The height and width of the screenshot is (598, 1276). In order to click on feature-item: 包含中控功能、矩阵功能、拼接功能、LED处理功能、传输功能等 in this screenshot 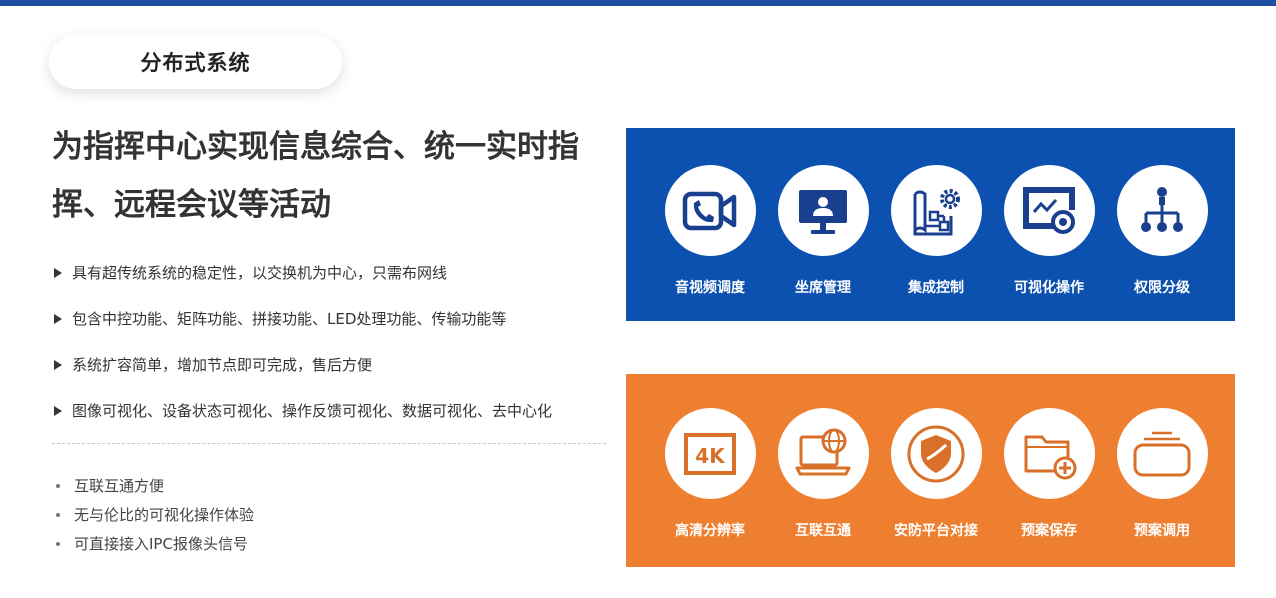, I will do `click(332, 326)`.